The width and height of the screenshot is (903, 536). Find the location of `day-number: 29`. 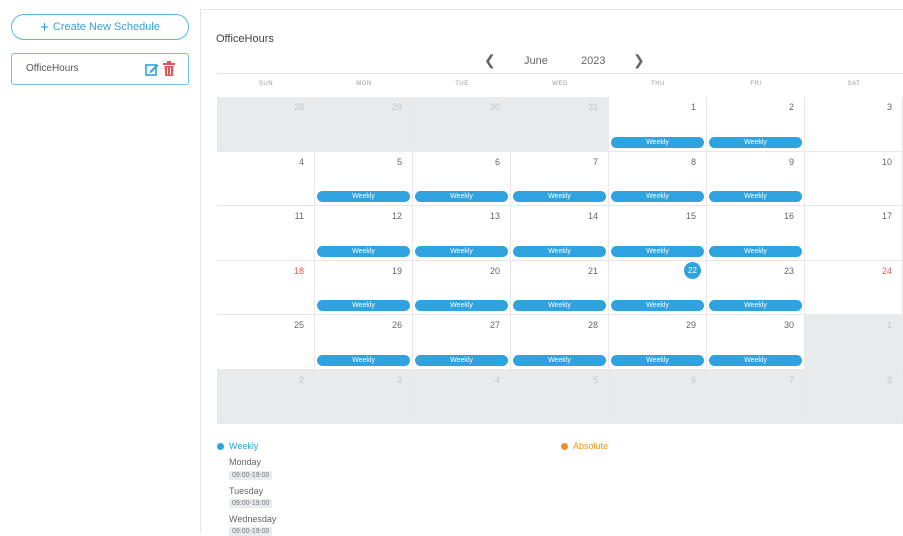

day-number: 29 is located at coordinates (690, 325).